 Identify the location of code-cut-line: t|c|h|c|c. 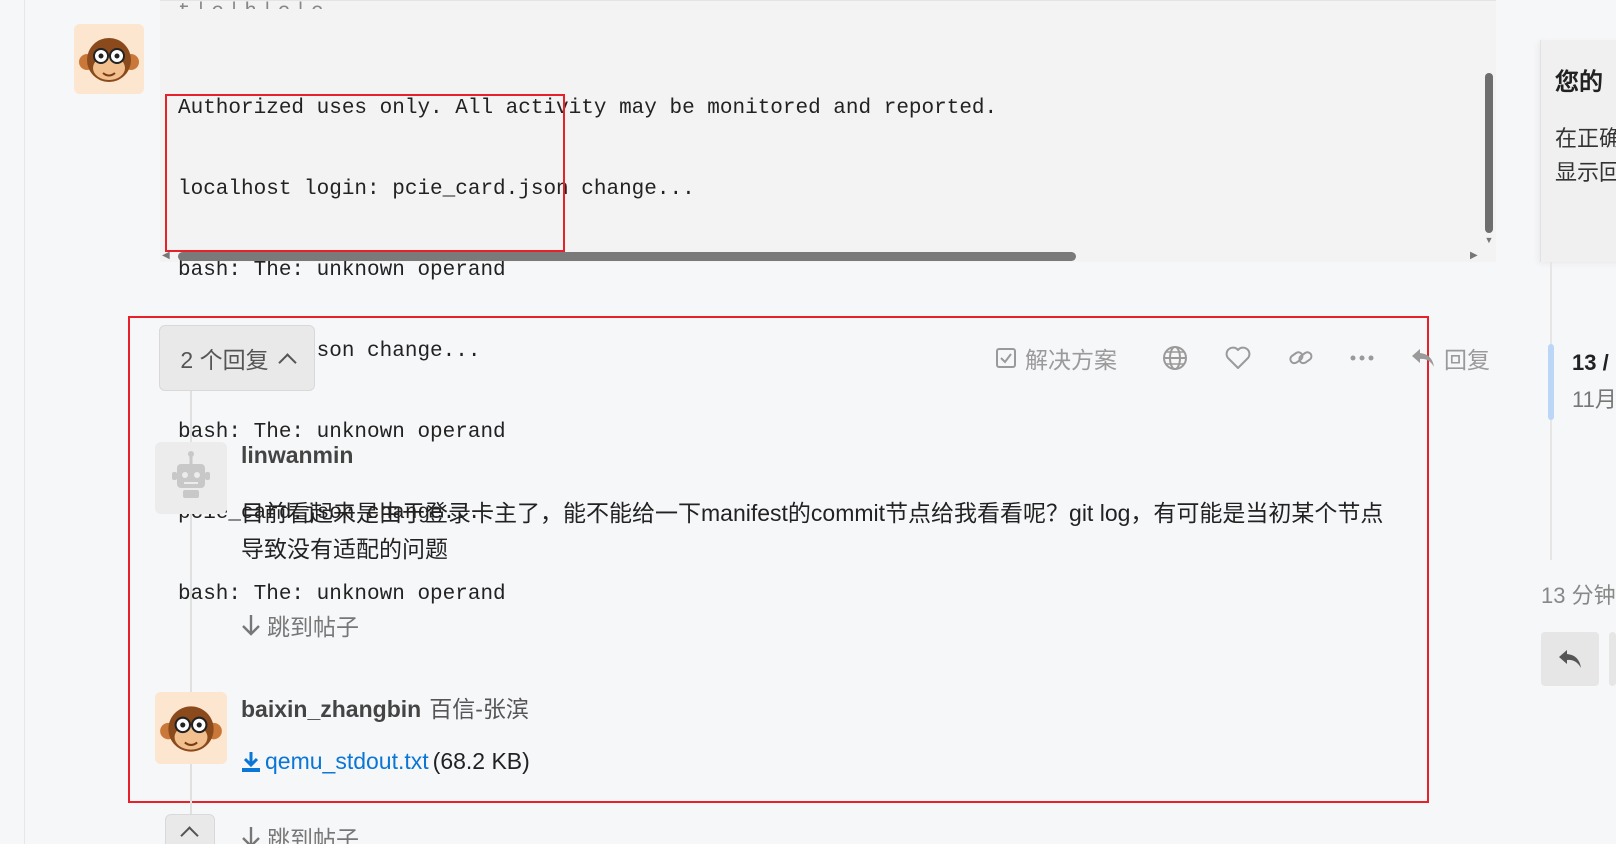
(252, 5).